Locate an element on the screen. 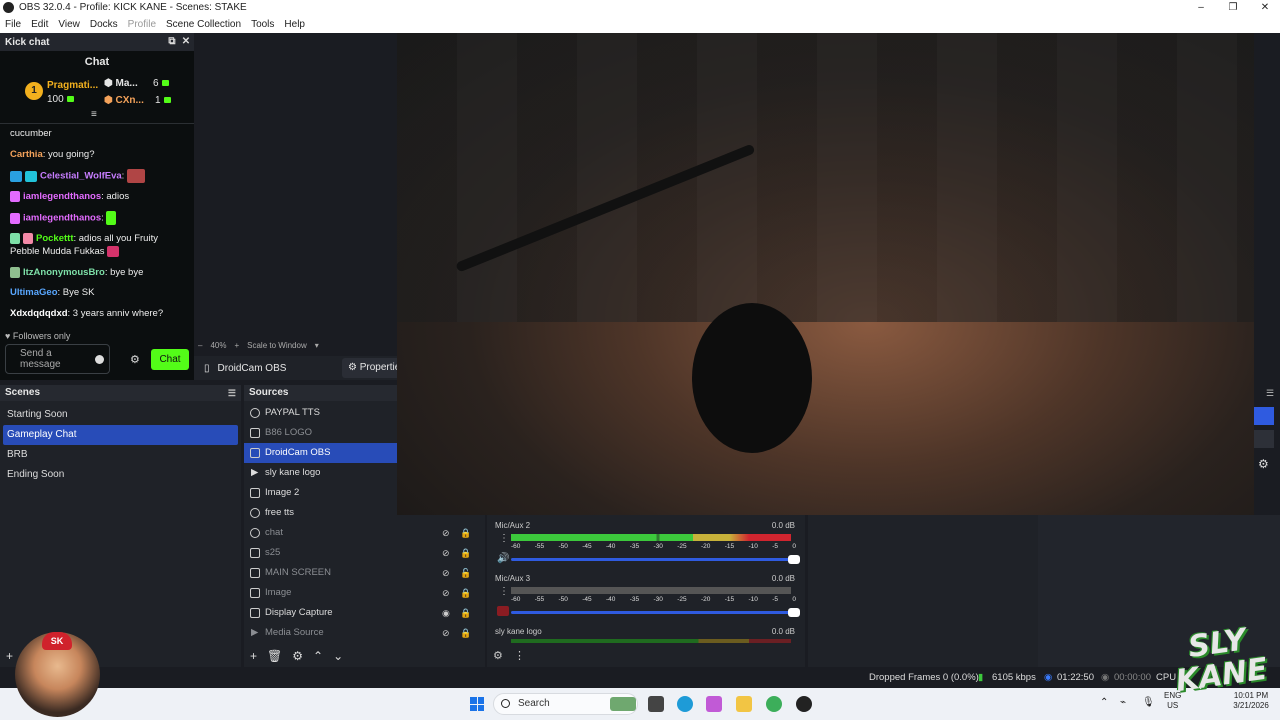 This screenshot has width=1280, height=720. chat-settings-icon: ⚙ is located at coordinates (135, 359).